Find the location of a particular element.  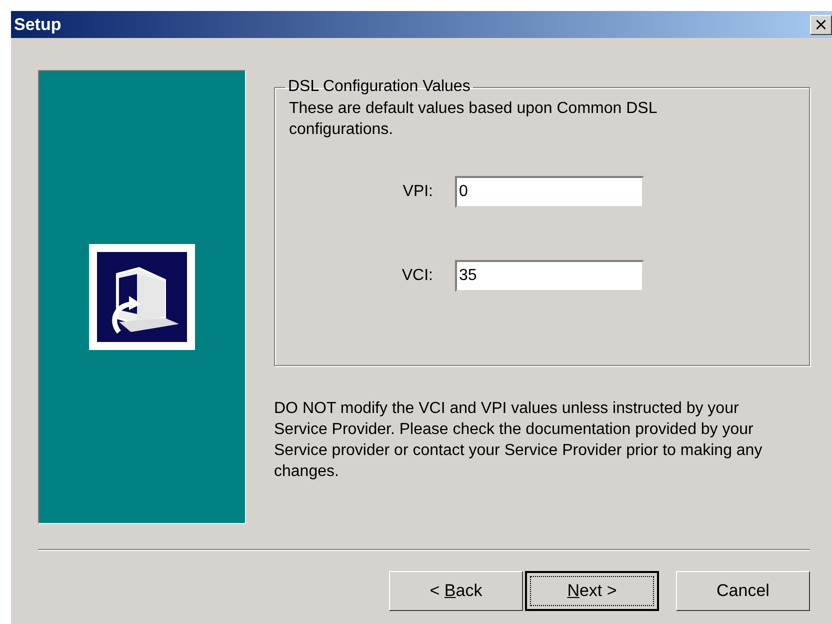

group-title: DSL Configuration Values is located at coordinates (379, 87).